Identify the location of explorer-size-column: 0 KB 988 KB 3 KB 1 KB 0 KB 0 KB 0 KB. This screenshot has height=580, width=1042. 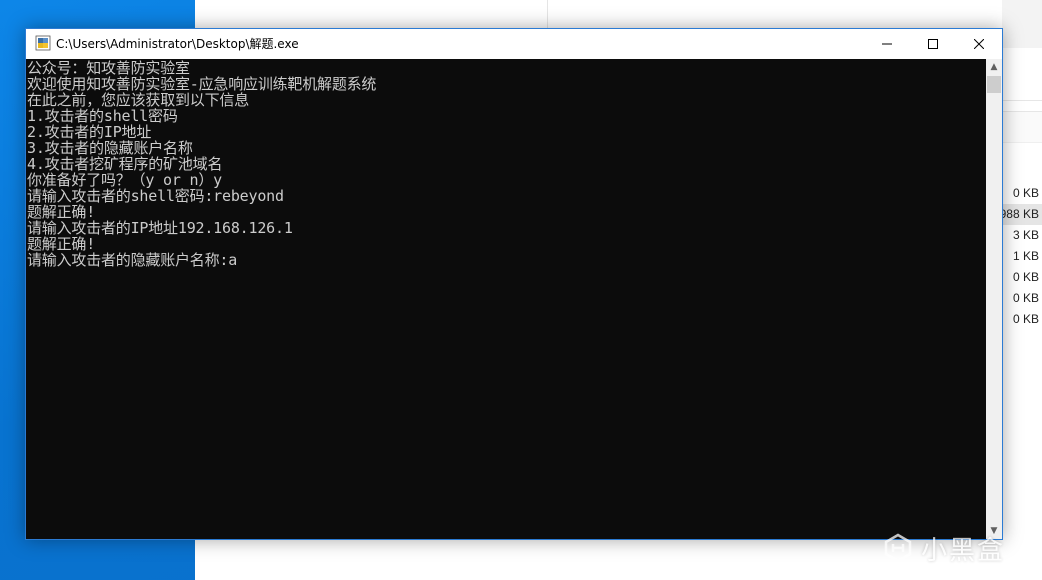
(1020, 290).